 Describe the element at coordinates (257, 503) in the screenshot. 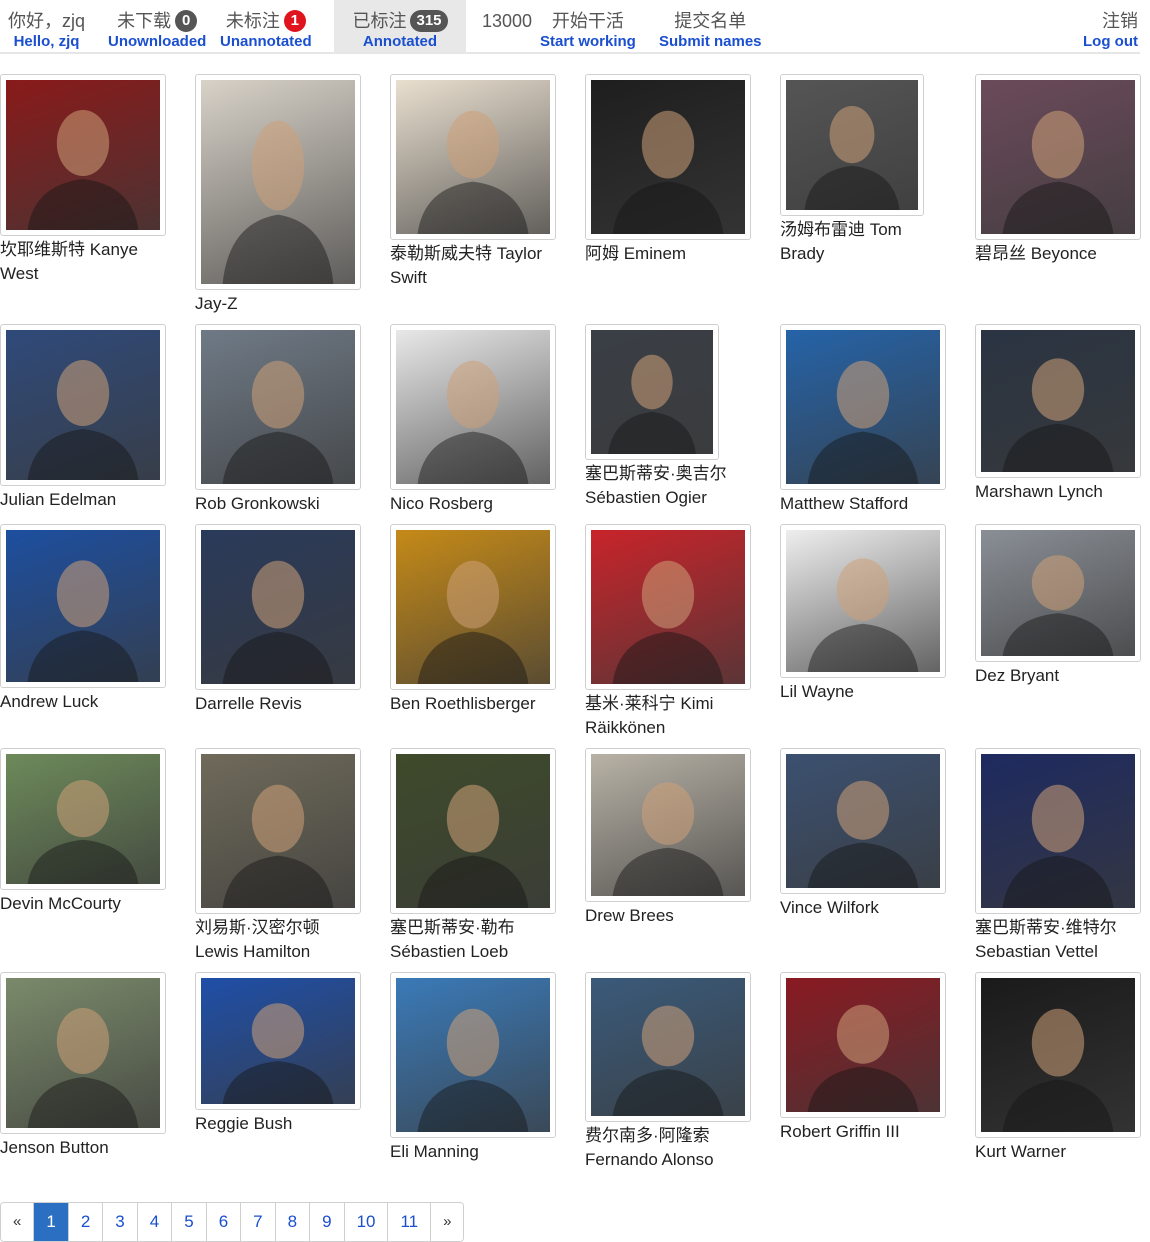

I see `person-name-line1: Rob Gronkowski` at that location.